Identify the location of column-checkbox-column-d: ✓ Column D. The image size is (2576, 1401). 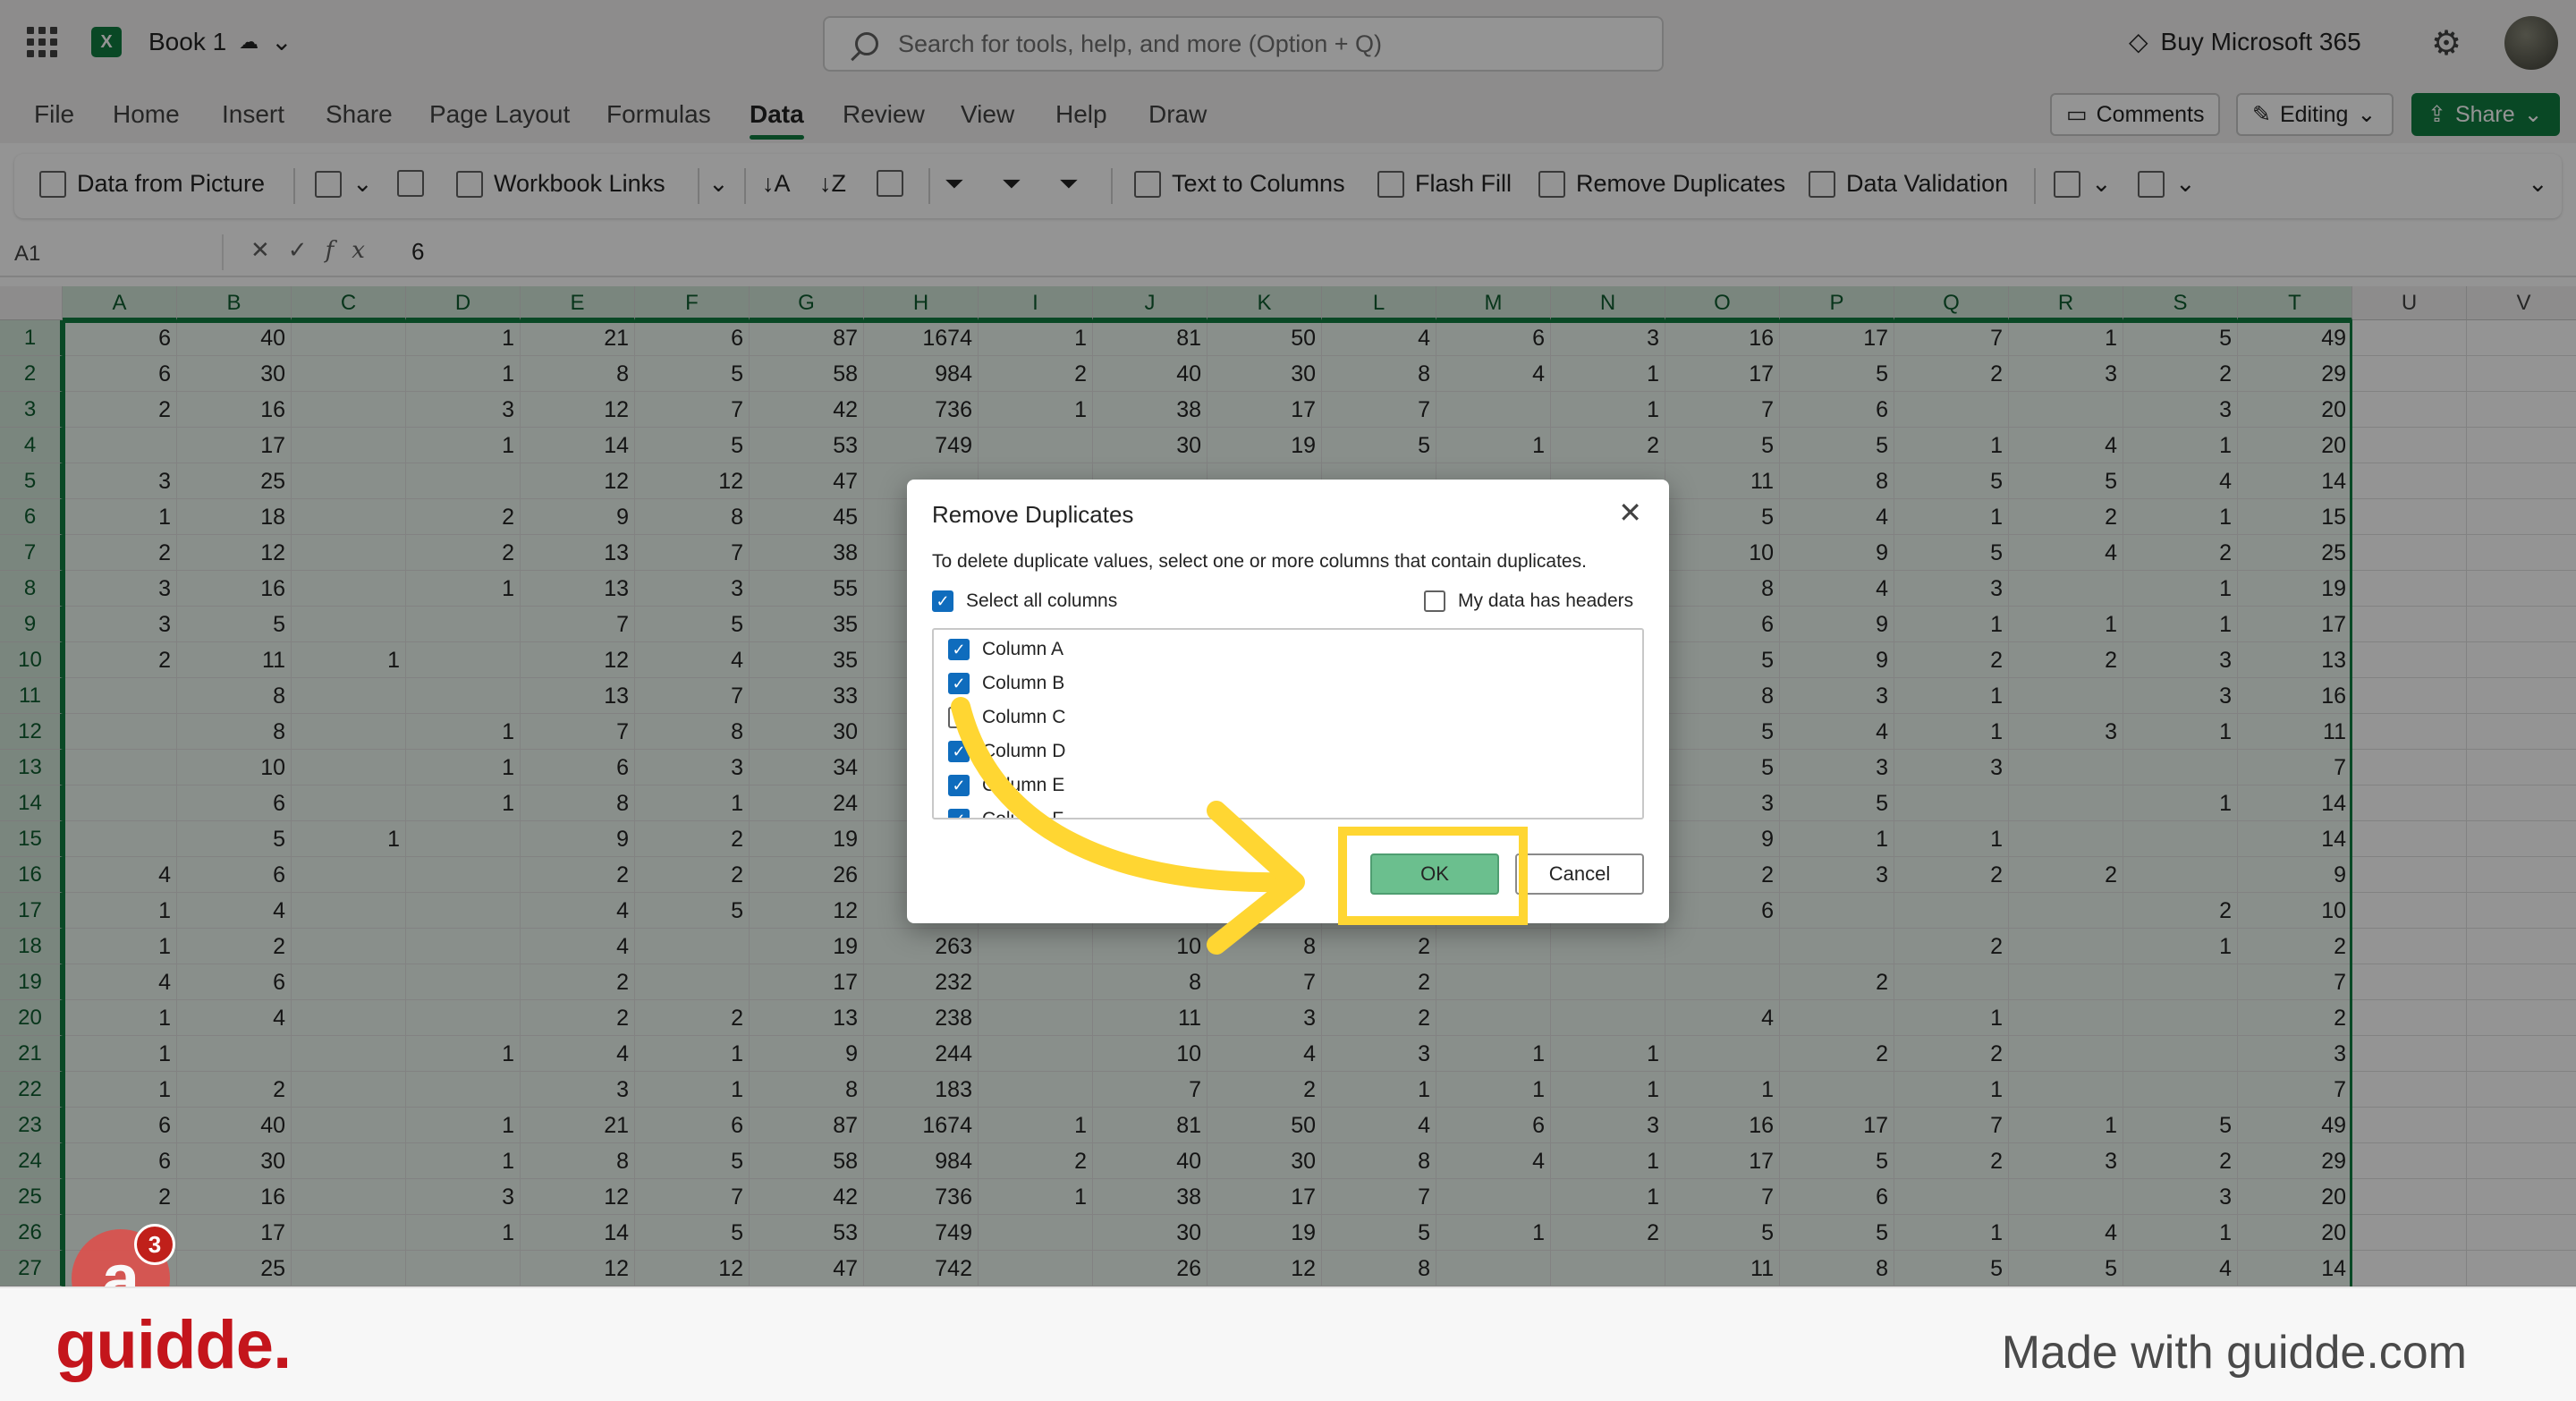
(1006, 751).